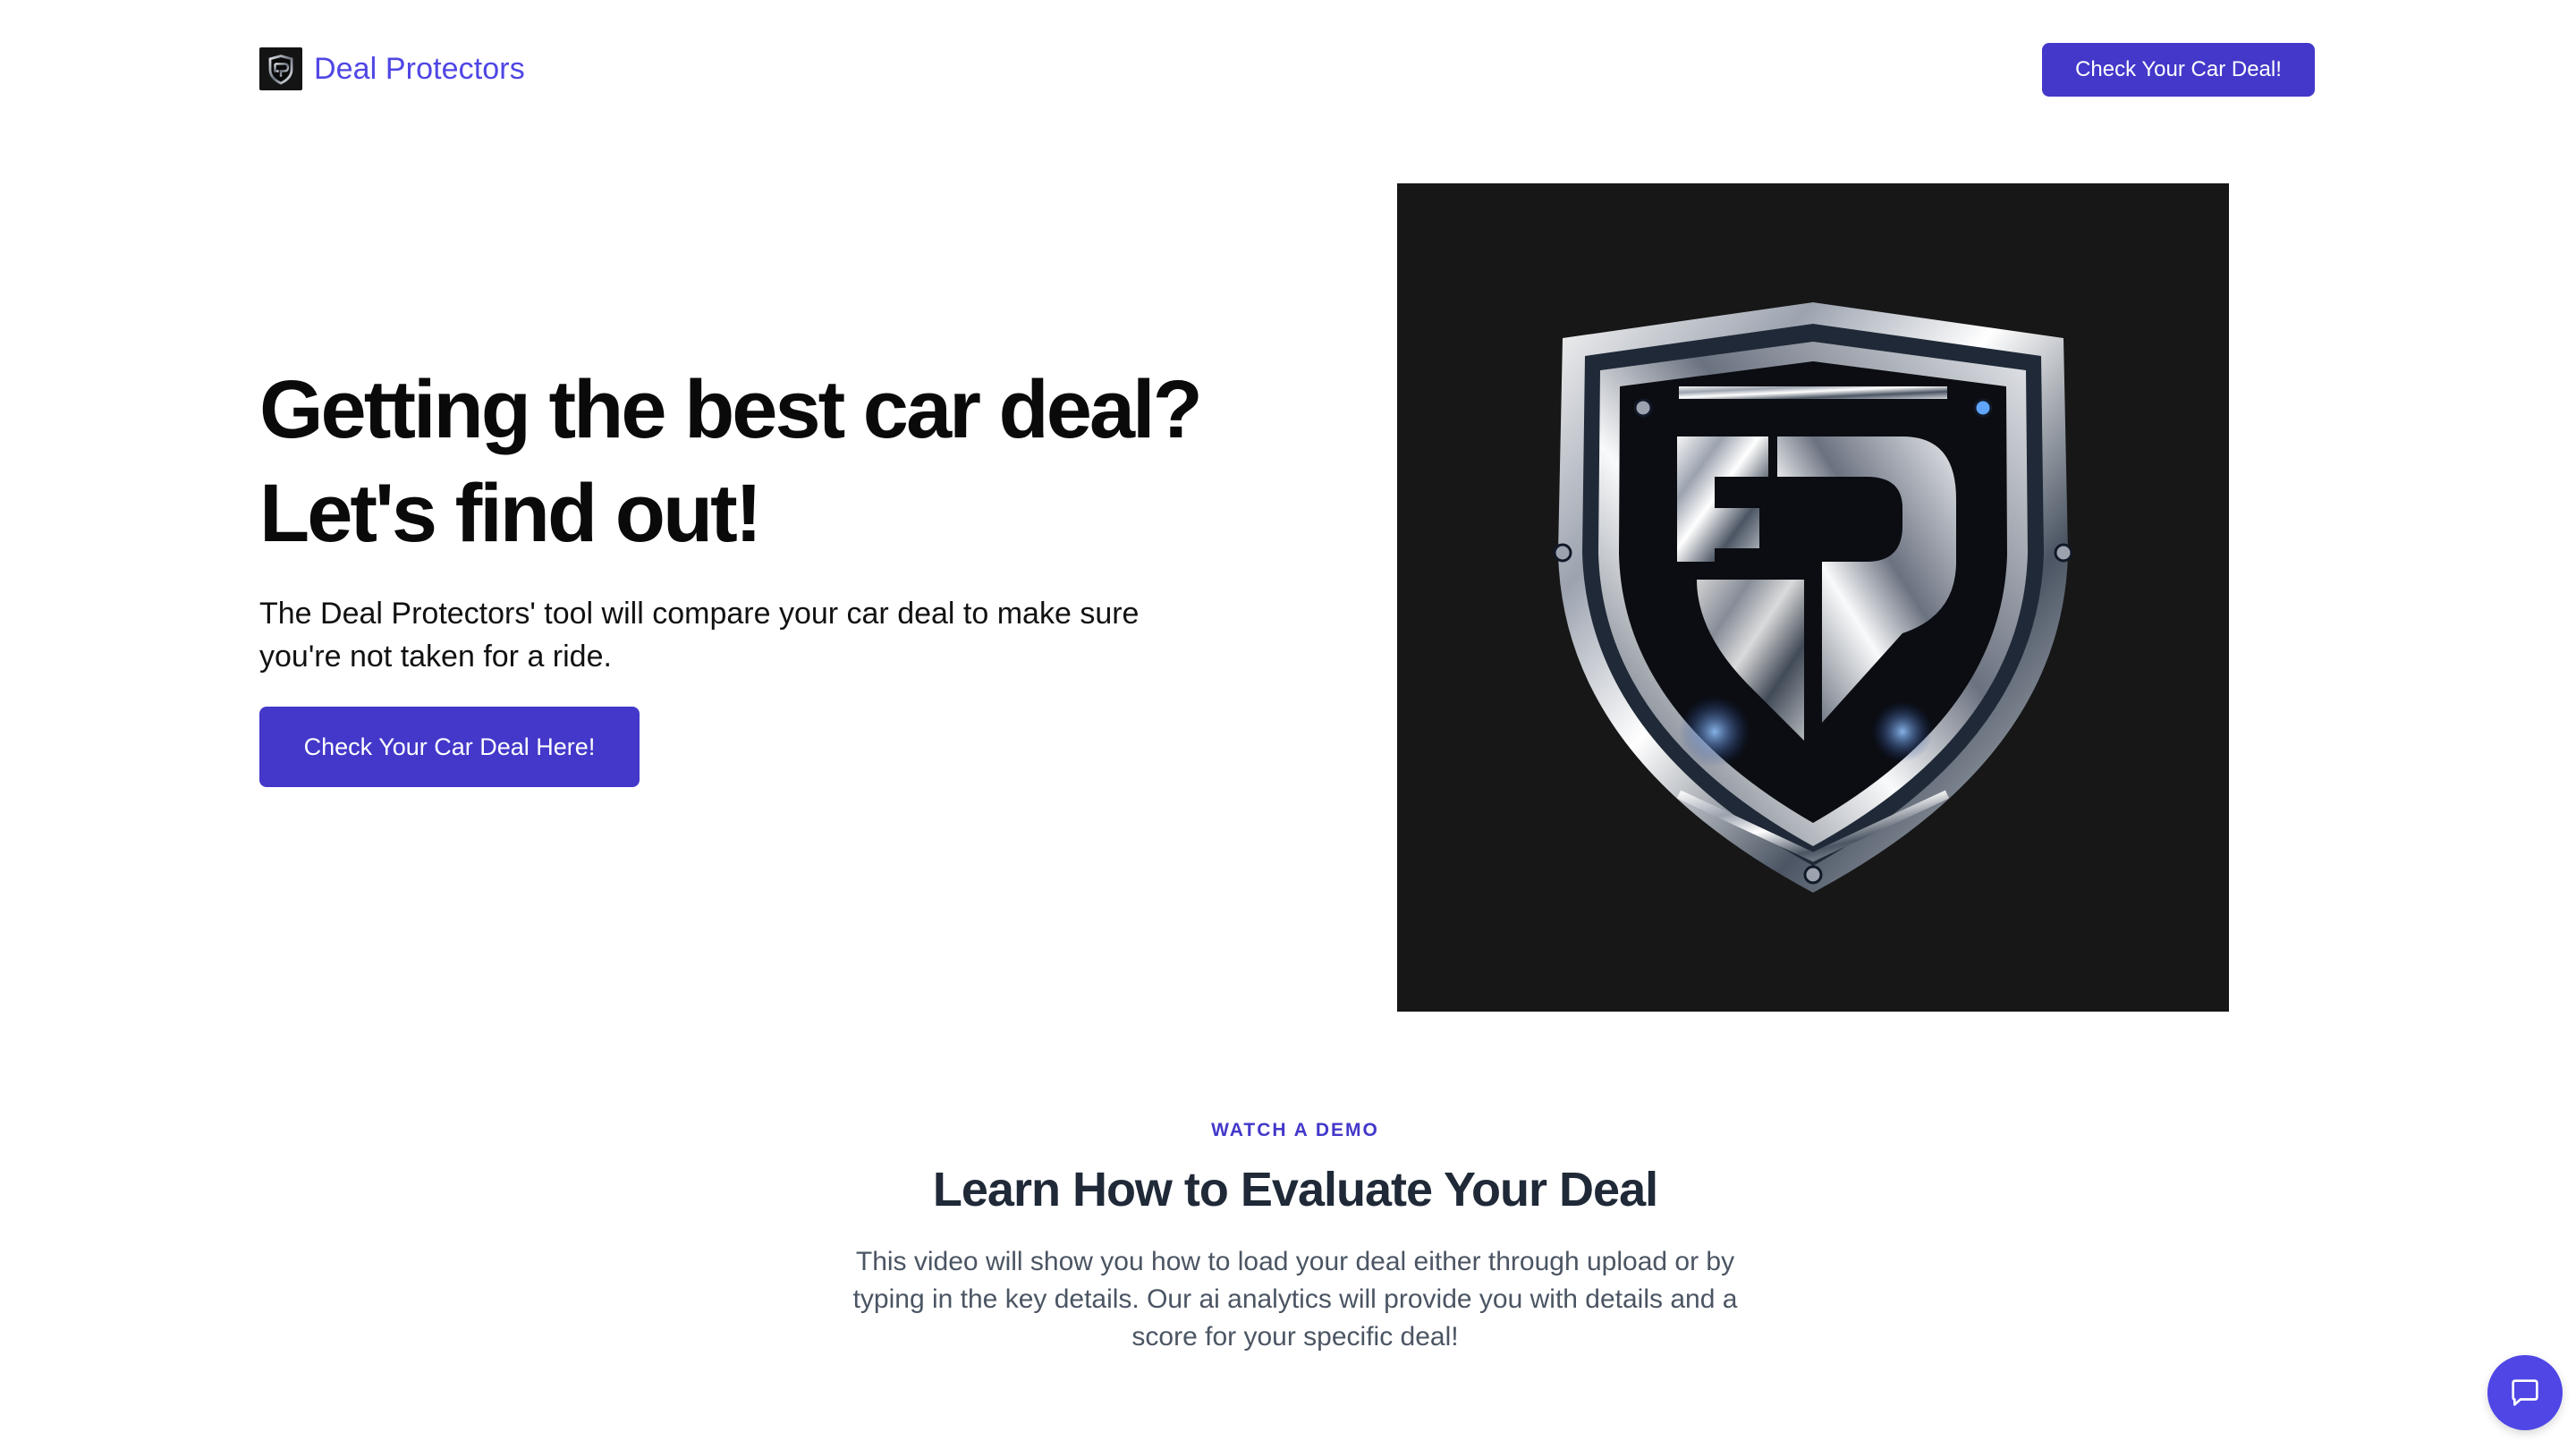 The width and height of the screenshot is (2576, 1449). I want to click on shield-logo-icon, so click(280, 68).